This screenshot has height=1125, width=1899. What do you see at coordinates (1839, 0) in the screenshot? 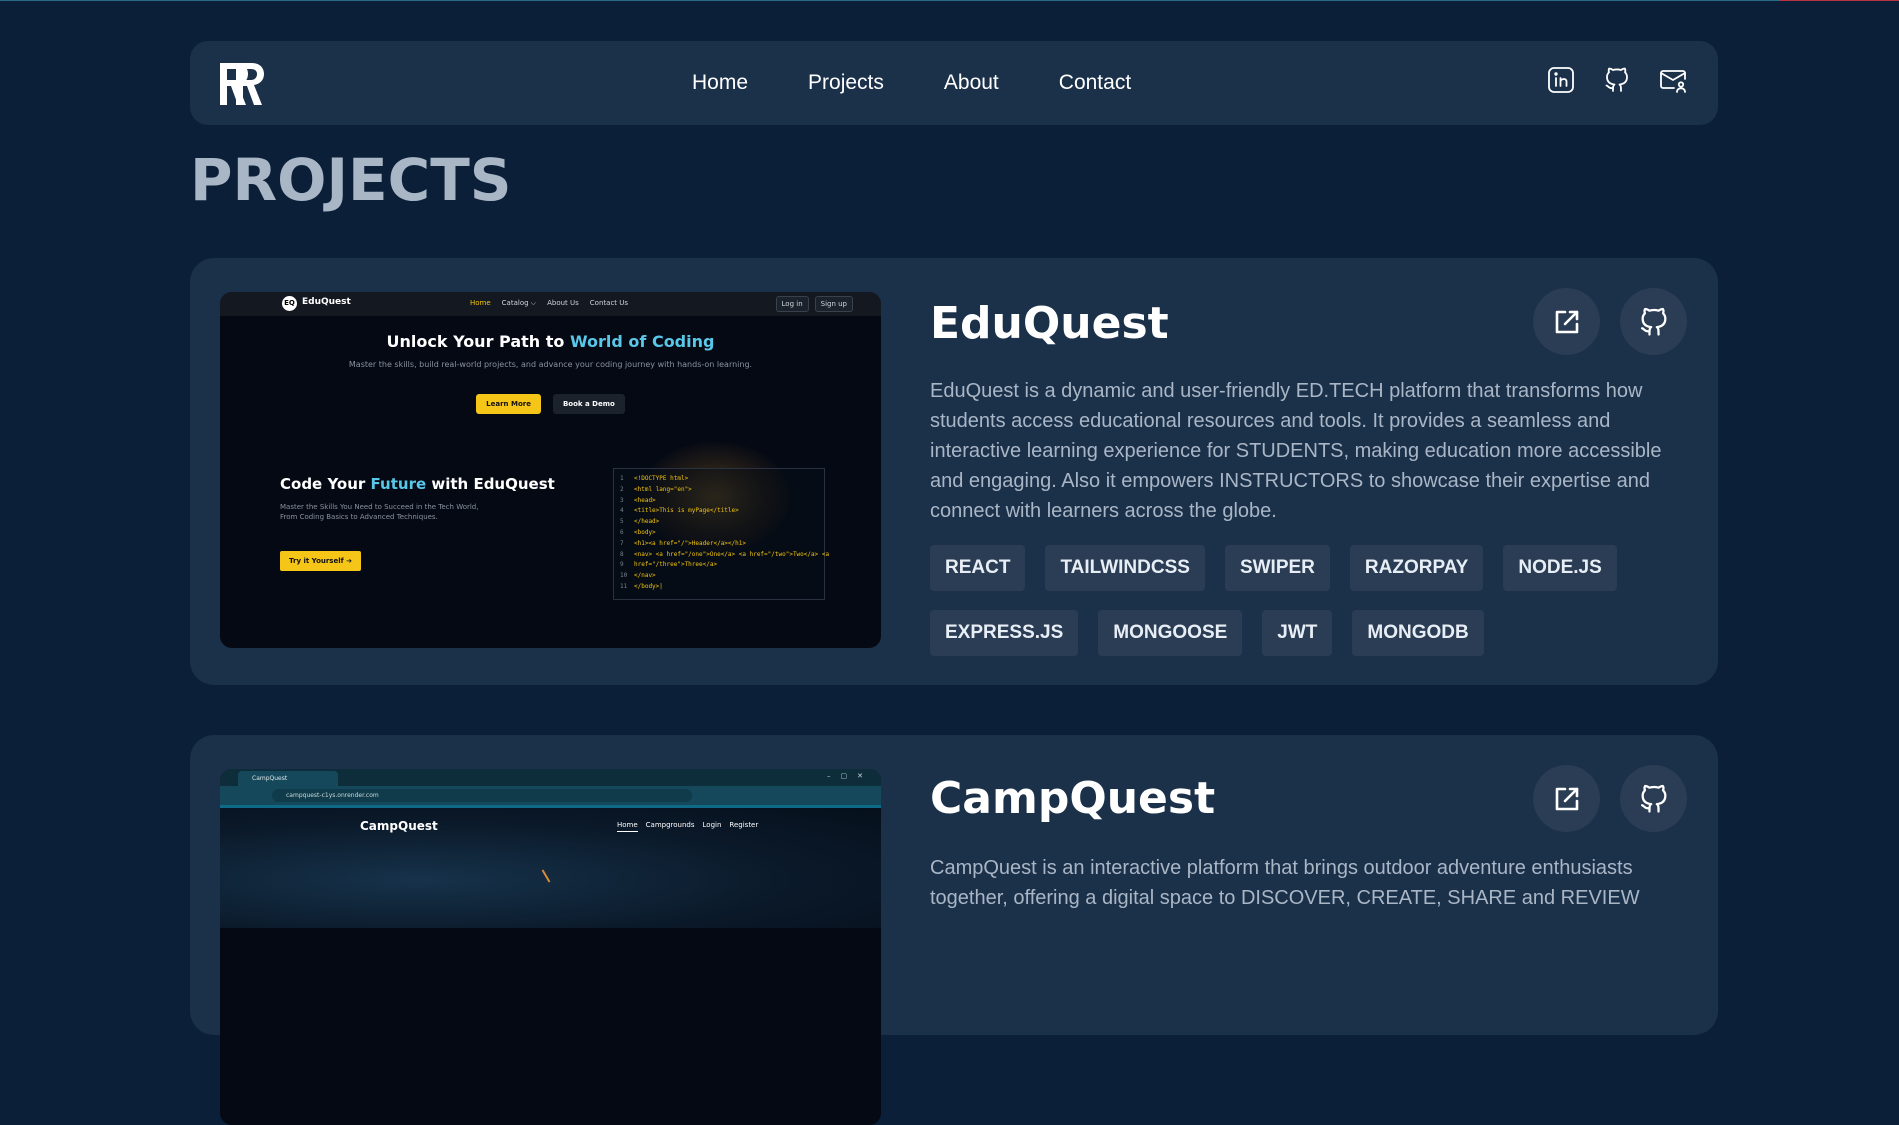
I see `top-border-accent` at bounding box center [1839, 0].